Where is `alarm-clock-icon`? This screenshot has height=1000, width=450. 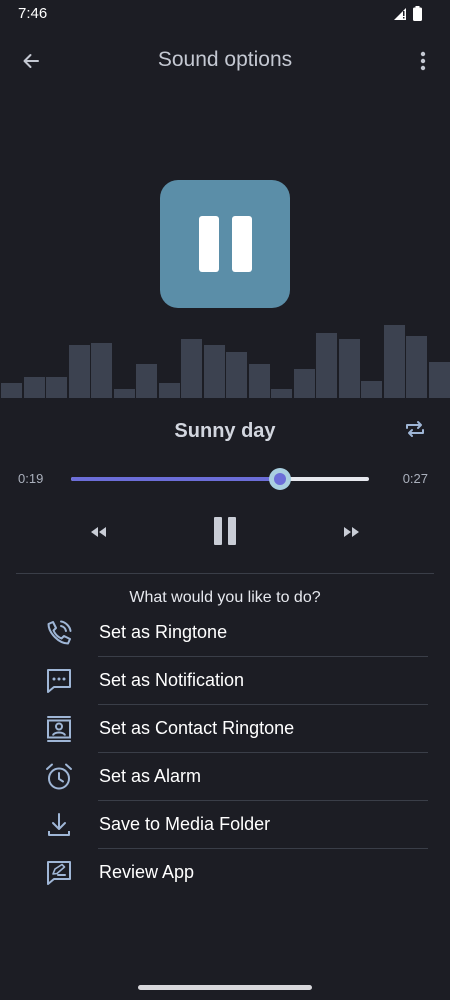 alarm-clock-icon is located at coordinates (59, 777).